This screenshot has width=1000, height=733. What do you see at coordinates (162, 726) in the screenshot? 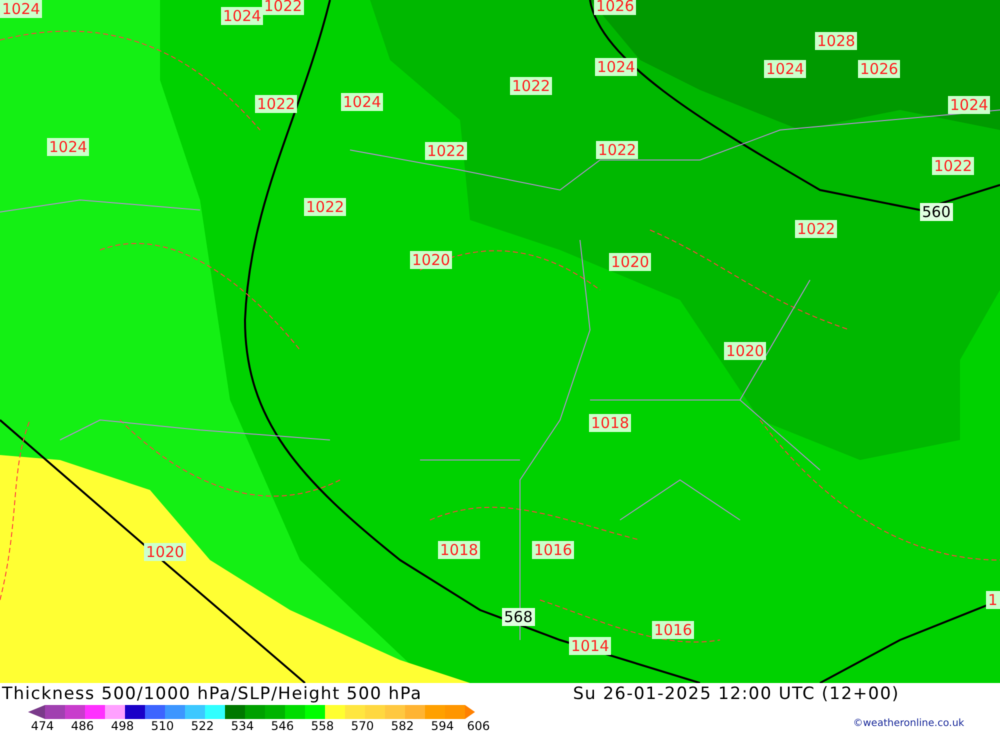
I see `legend-tick-label: 510` at bounding box center [162, 726].